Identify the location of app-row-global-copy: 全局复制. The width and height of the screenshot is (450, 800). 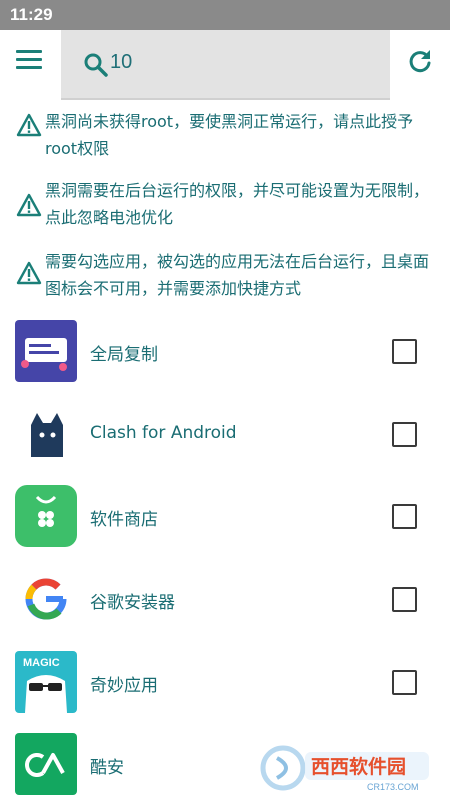
(225, 361).